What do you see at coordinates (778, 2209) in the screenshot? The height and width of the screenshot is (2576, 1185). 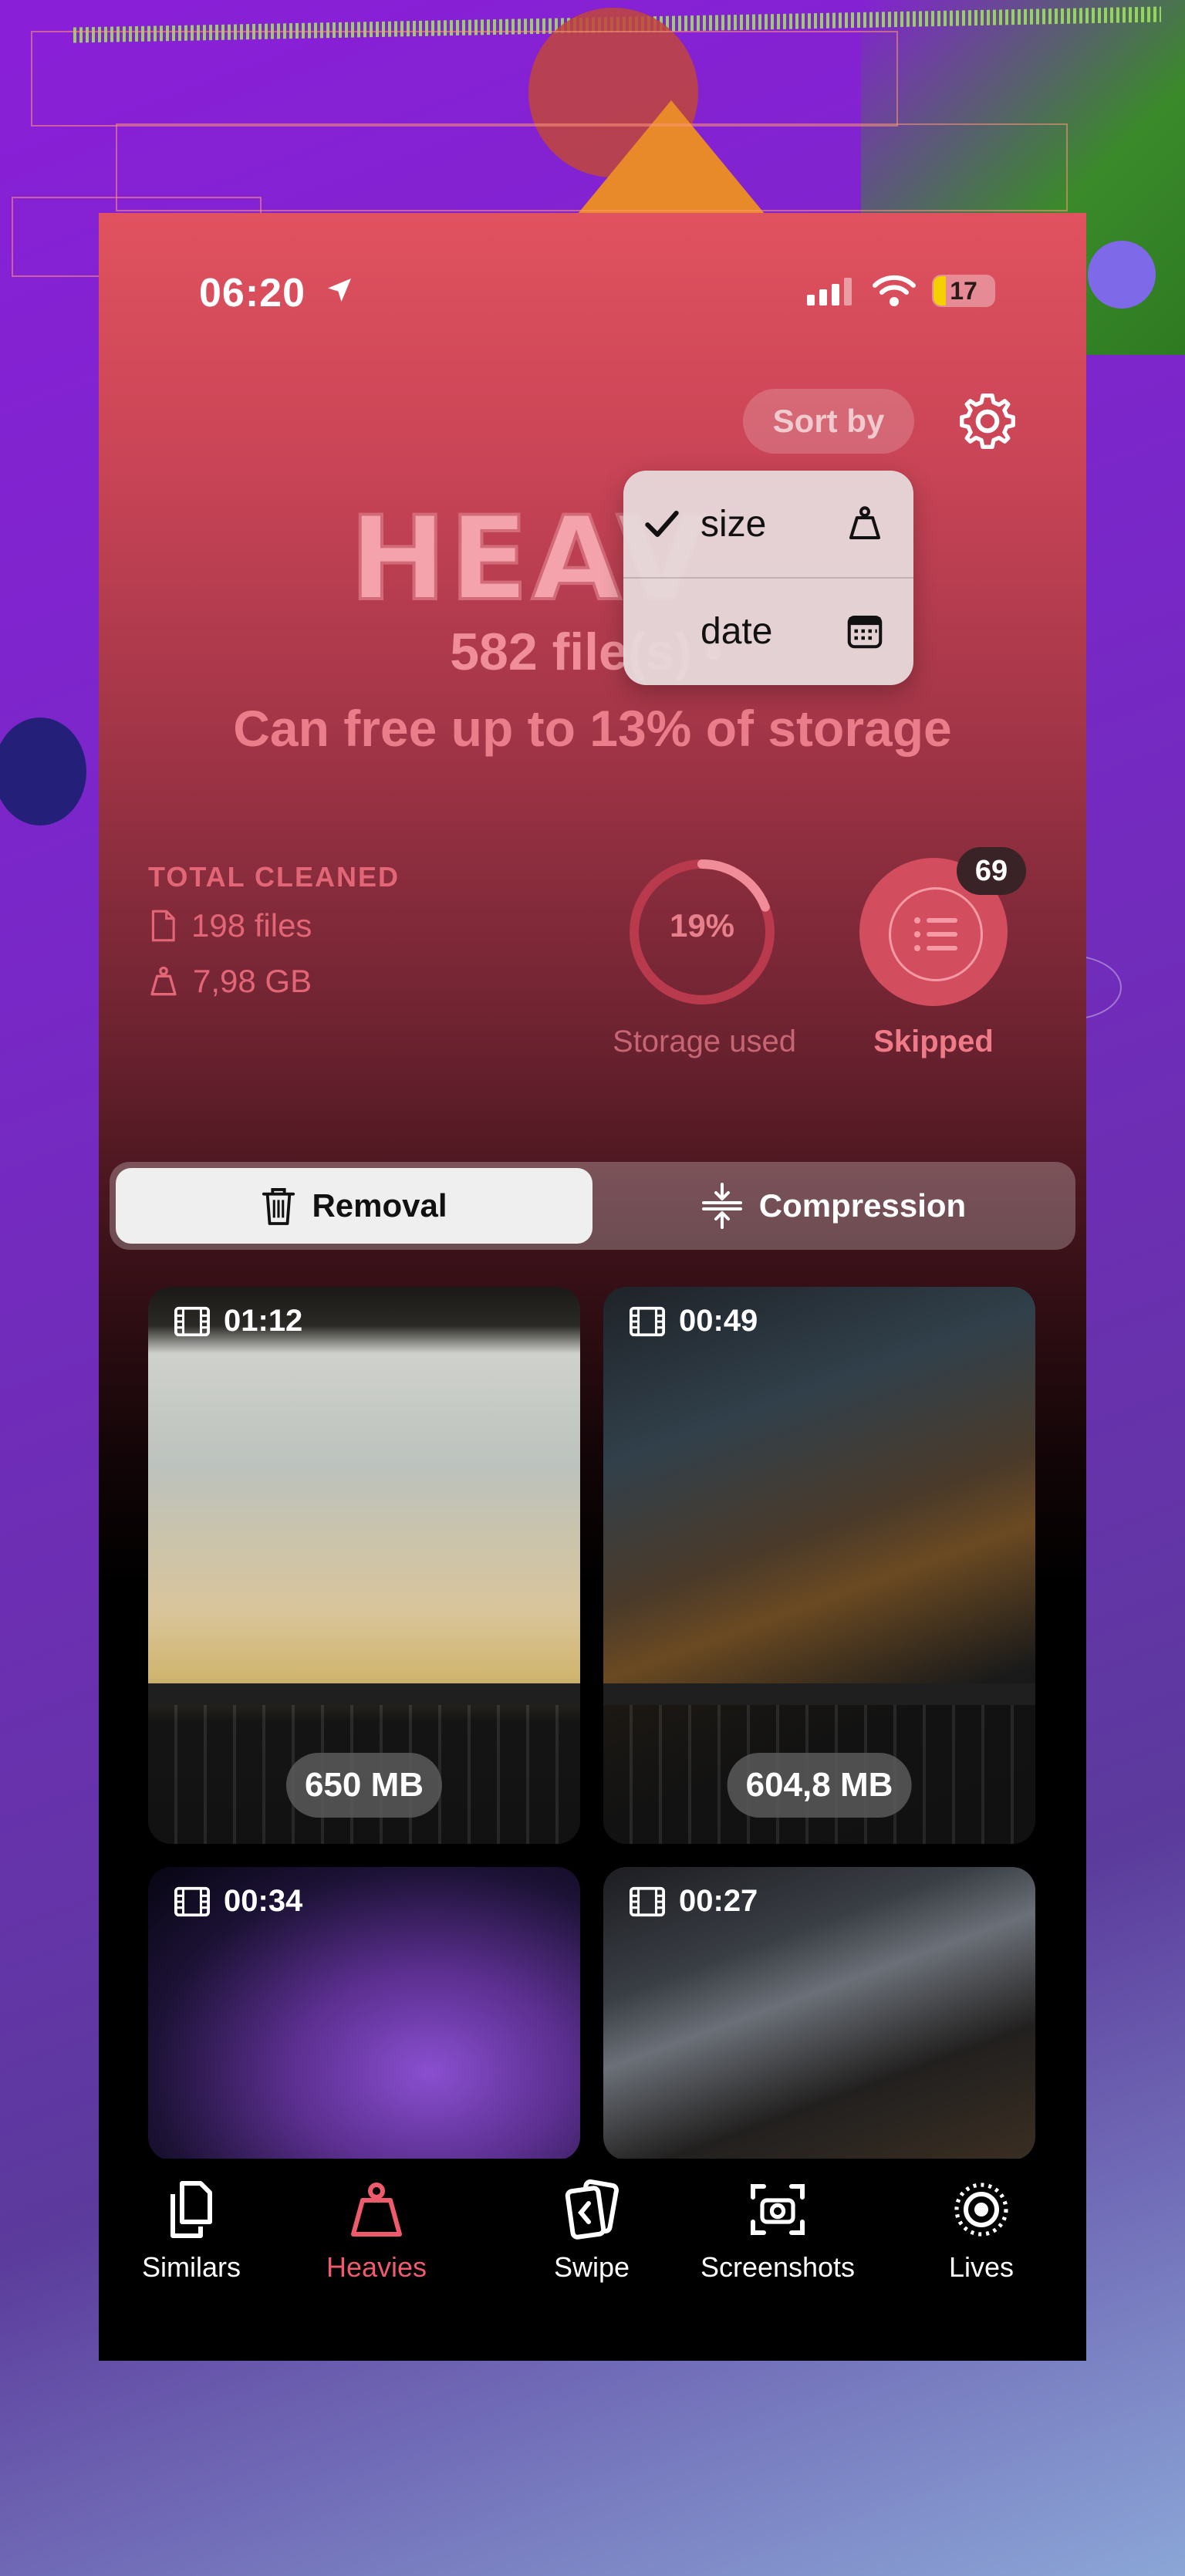 I see `screenshot-icon` at bounding box center [778, 2209].